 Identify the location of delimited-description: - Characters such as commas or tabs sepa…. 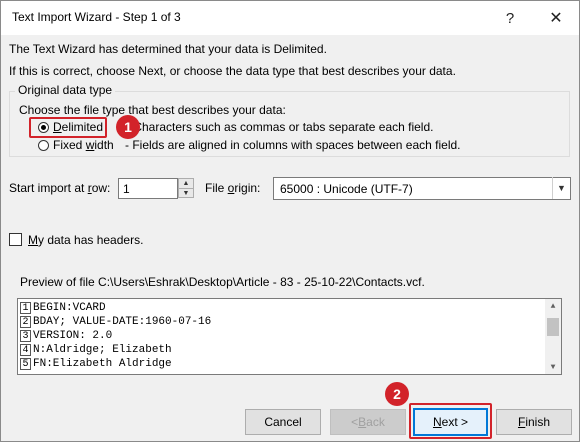
(273, 127).